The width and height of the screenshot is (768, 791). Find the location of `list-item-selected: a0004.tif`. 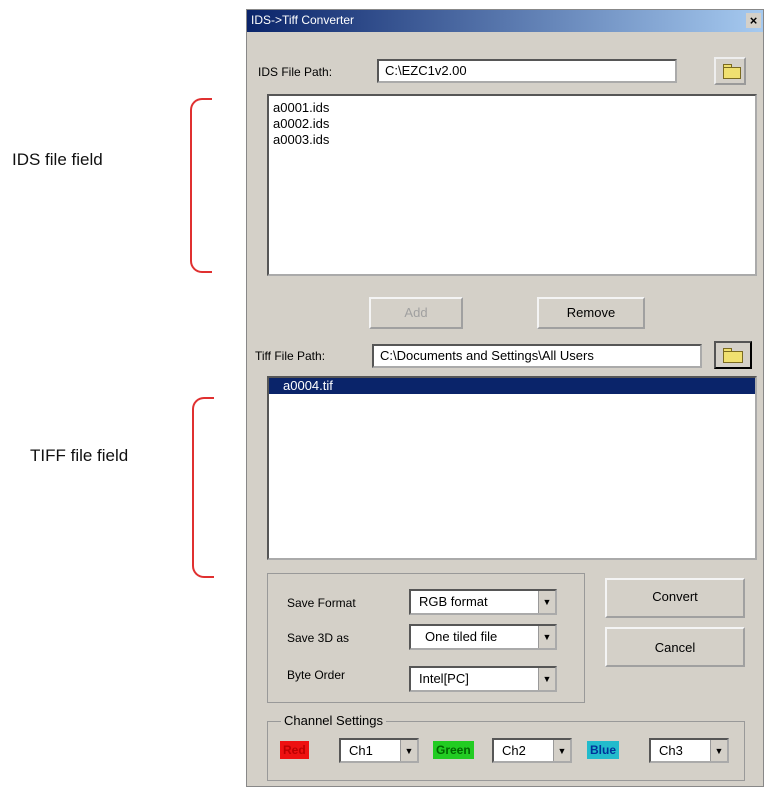

list-item-selected: a0004.tif is located at coordinates (512, 386).